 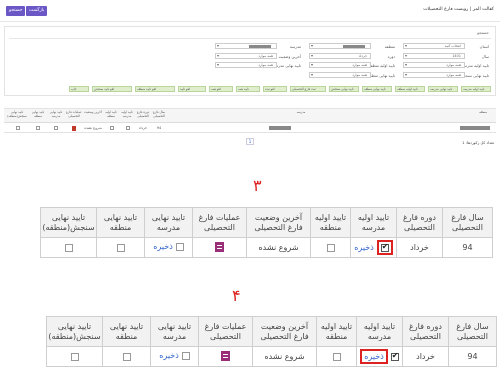 What do you see at coordinates (485, 56) in the screenshot?
I see `field-label-year: سال` at bounding box center [485, 56].